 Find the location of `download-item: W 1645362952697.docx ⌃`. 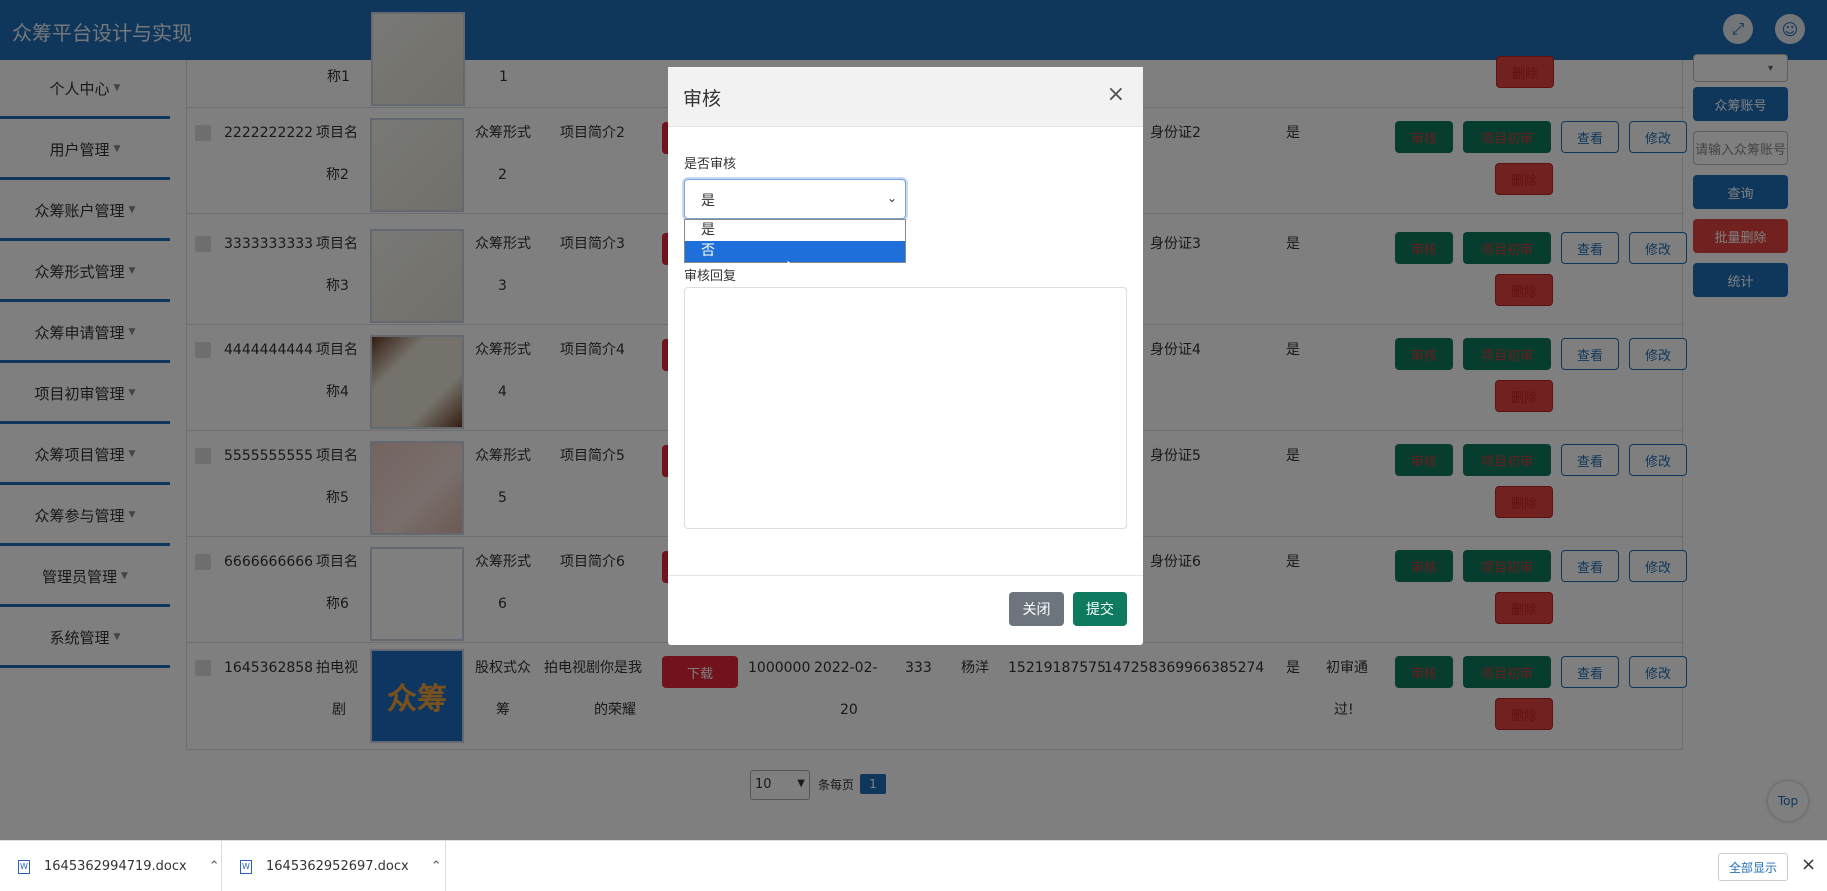

download-item: W 1645362952697.docx ⌃ is located at coordinates (334, 866).